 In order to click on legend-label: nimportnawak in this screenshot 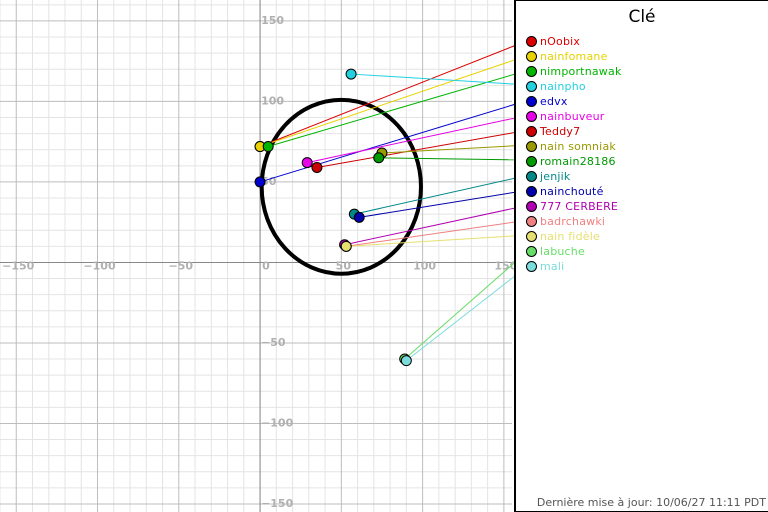, I will do `click(581, 71)`.